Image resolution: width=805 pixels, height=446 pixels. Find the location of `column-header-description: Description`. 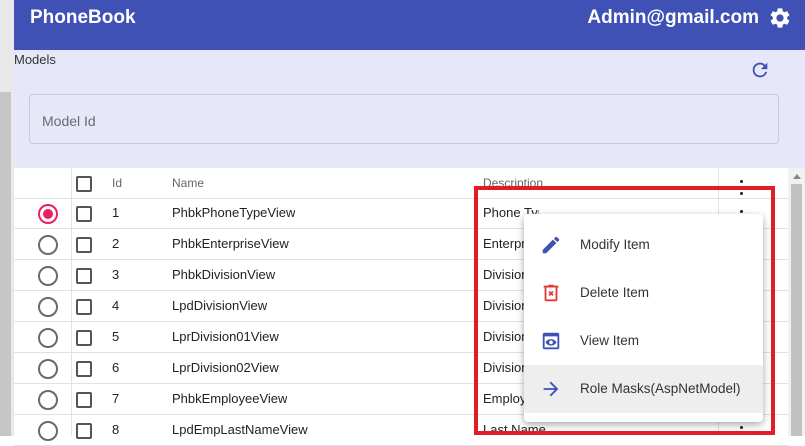

column-header-description: Description is located at coordinates (513, 183).